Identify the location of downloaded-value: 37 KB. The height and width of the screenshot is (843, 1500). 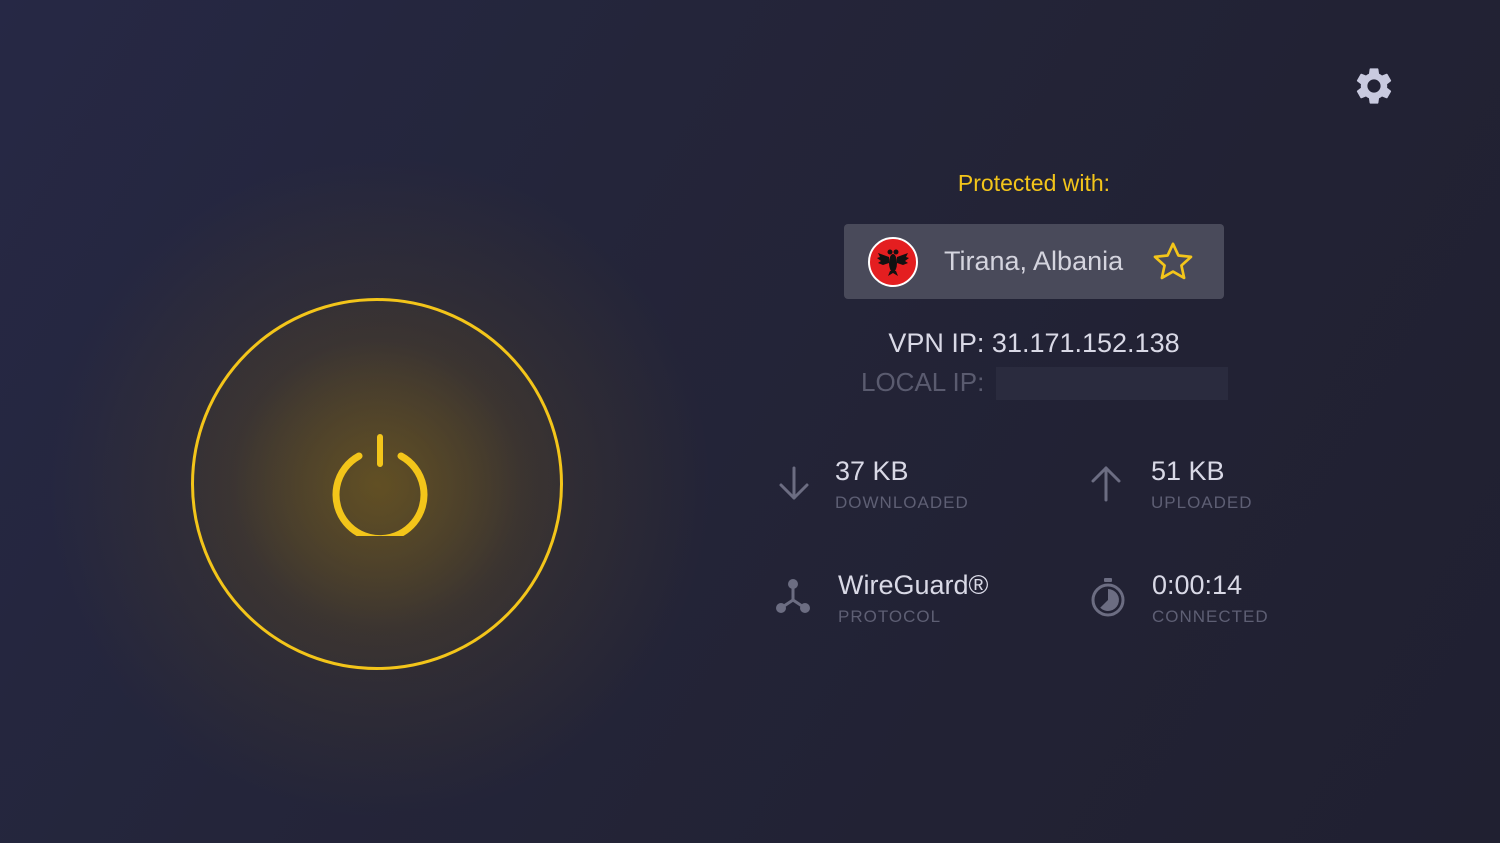
(872, 471).